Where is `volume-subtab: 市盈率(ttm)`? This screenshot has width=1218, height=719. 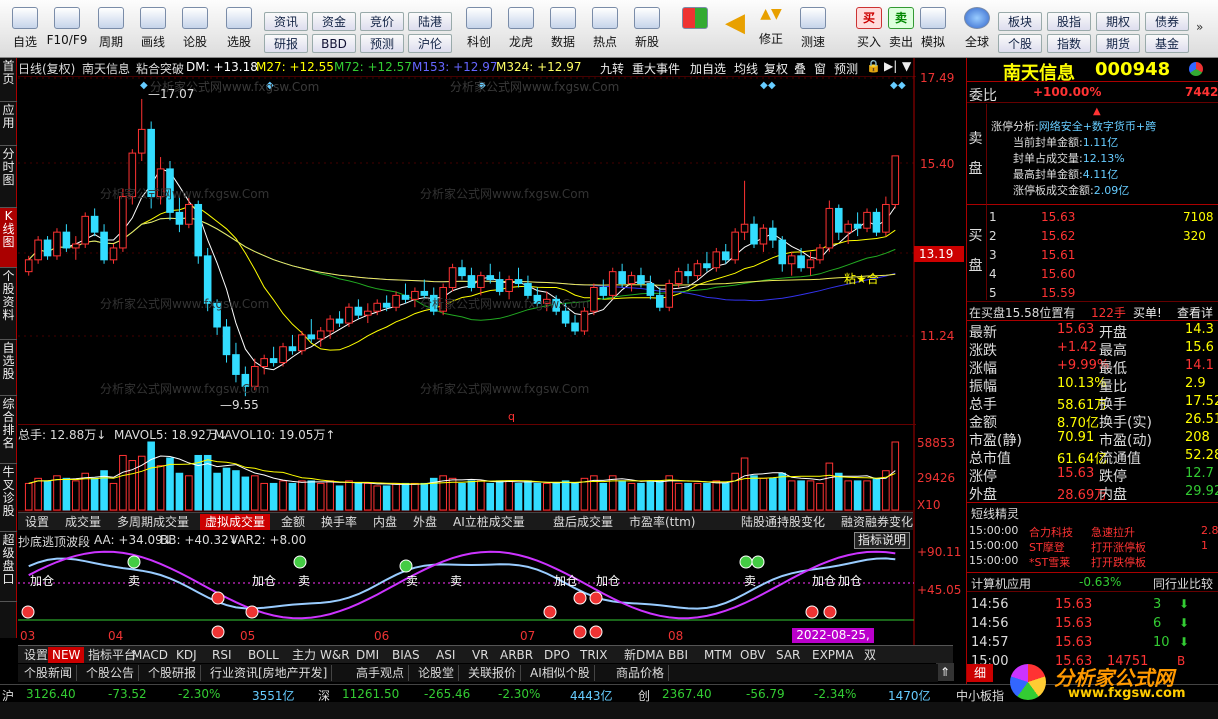
volume-subtab: 市盈率(ttm) is located at coordinates (662, 522).